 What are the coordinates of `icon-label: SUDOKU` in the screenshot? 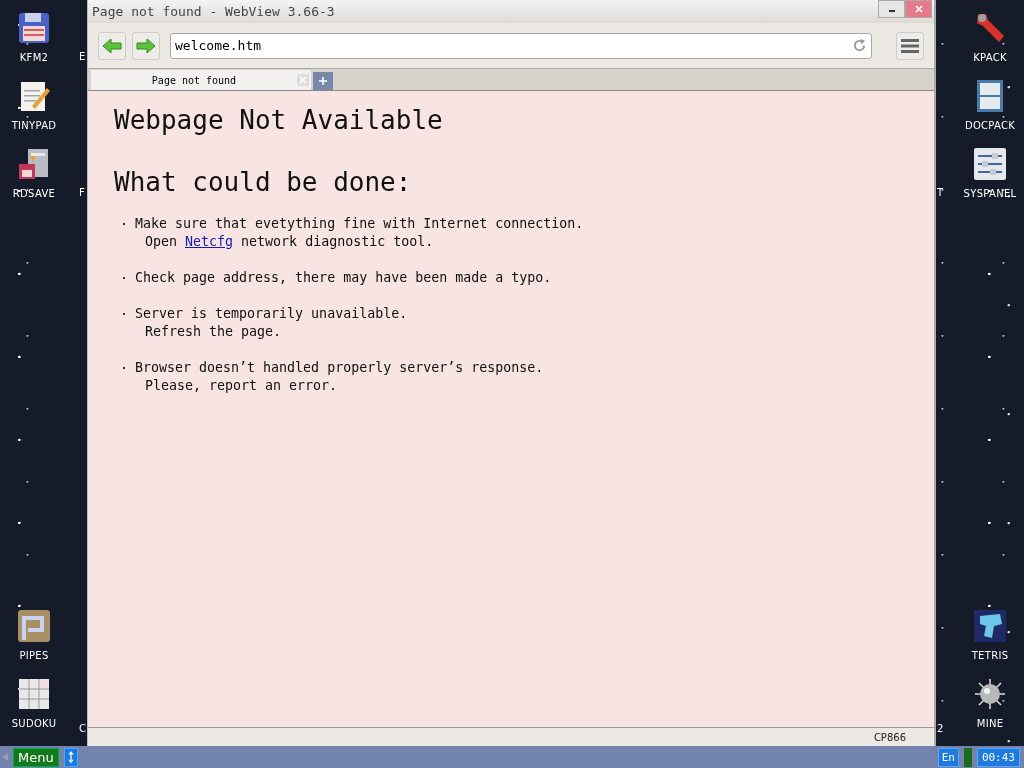 It's located at (34, 723).